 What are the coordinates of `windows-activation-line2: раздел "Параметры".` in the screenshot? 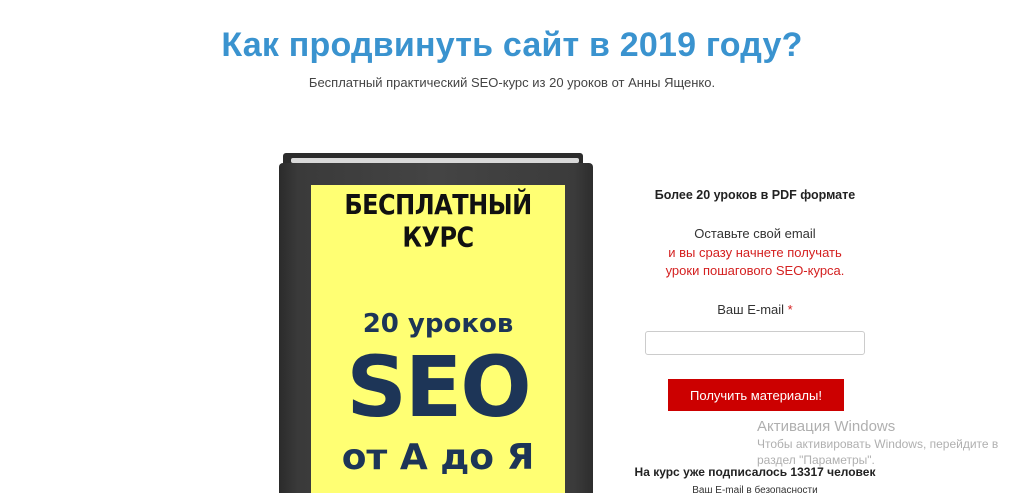 It's located at (816, 460).